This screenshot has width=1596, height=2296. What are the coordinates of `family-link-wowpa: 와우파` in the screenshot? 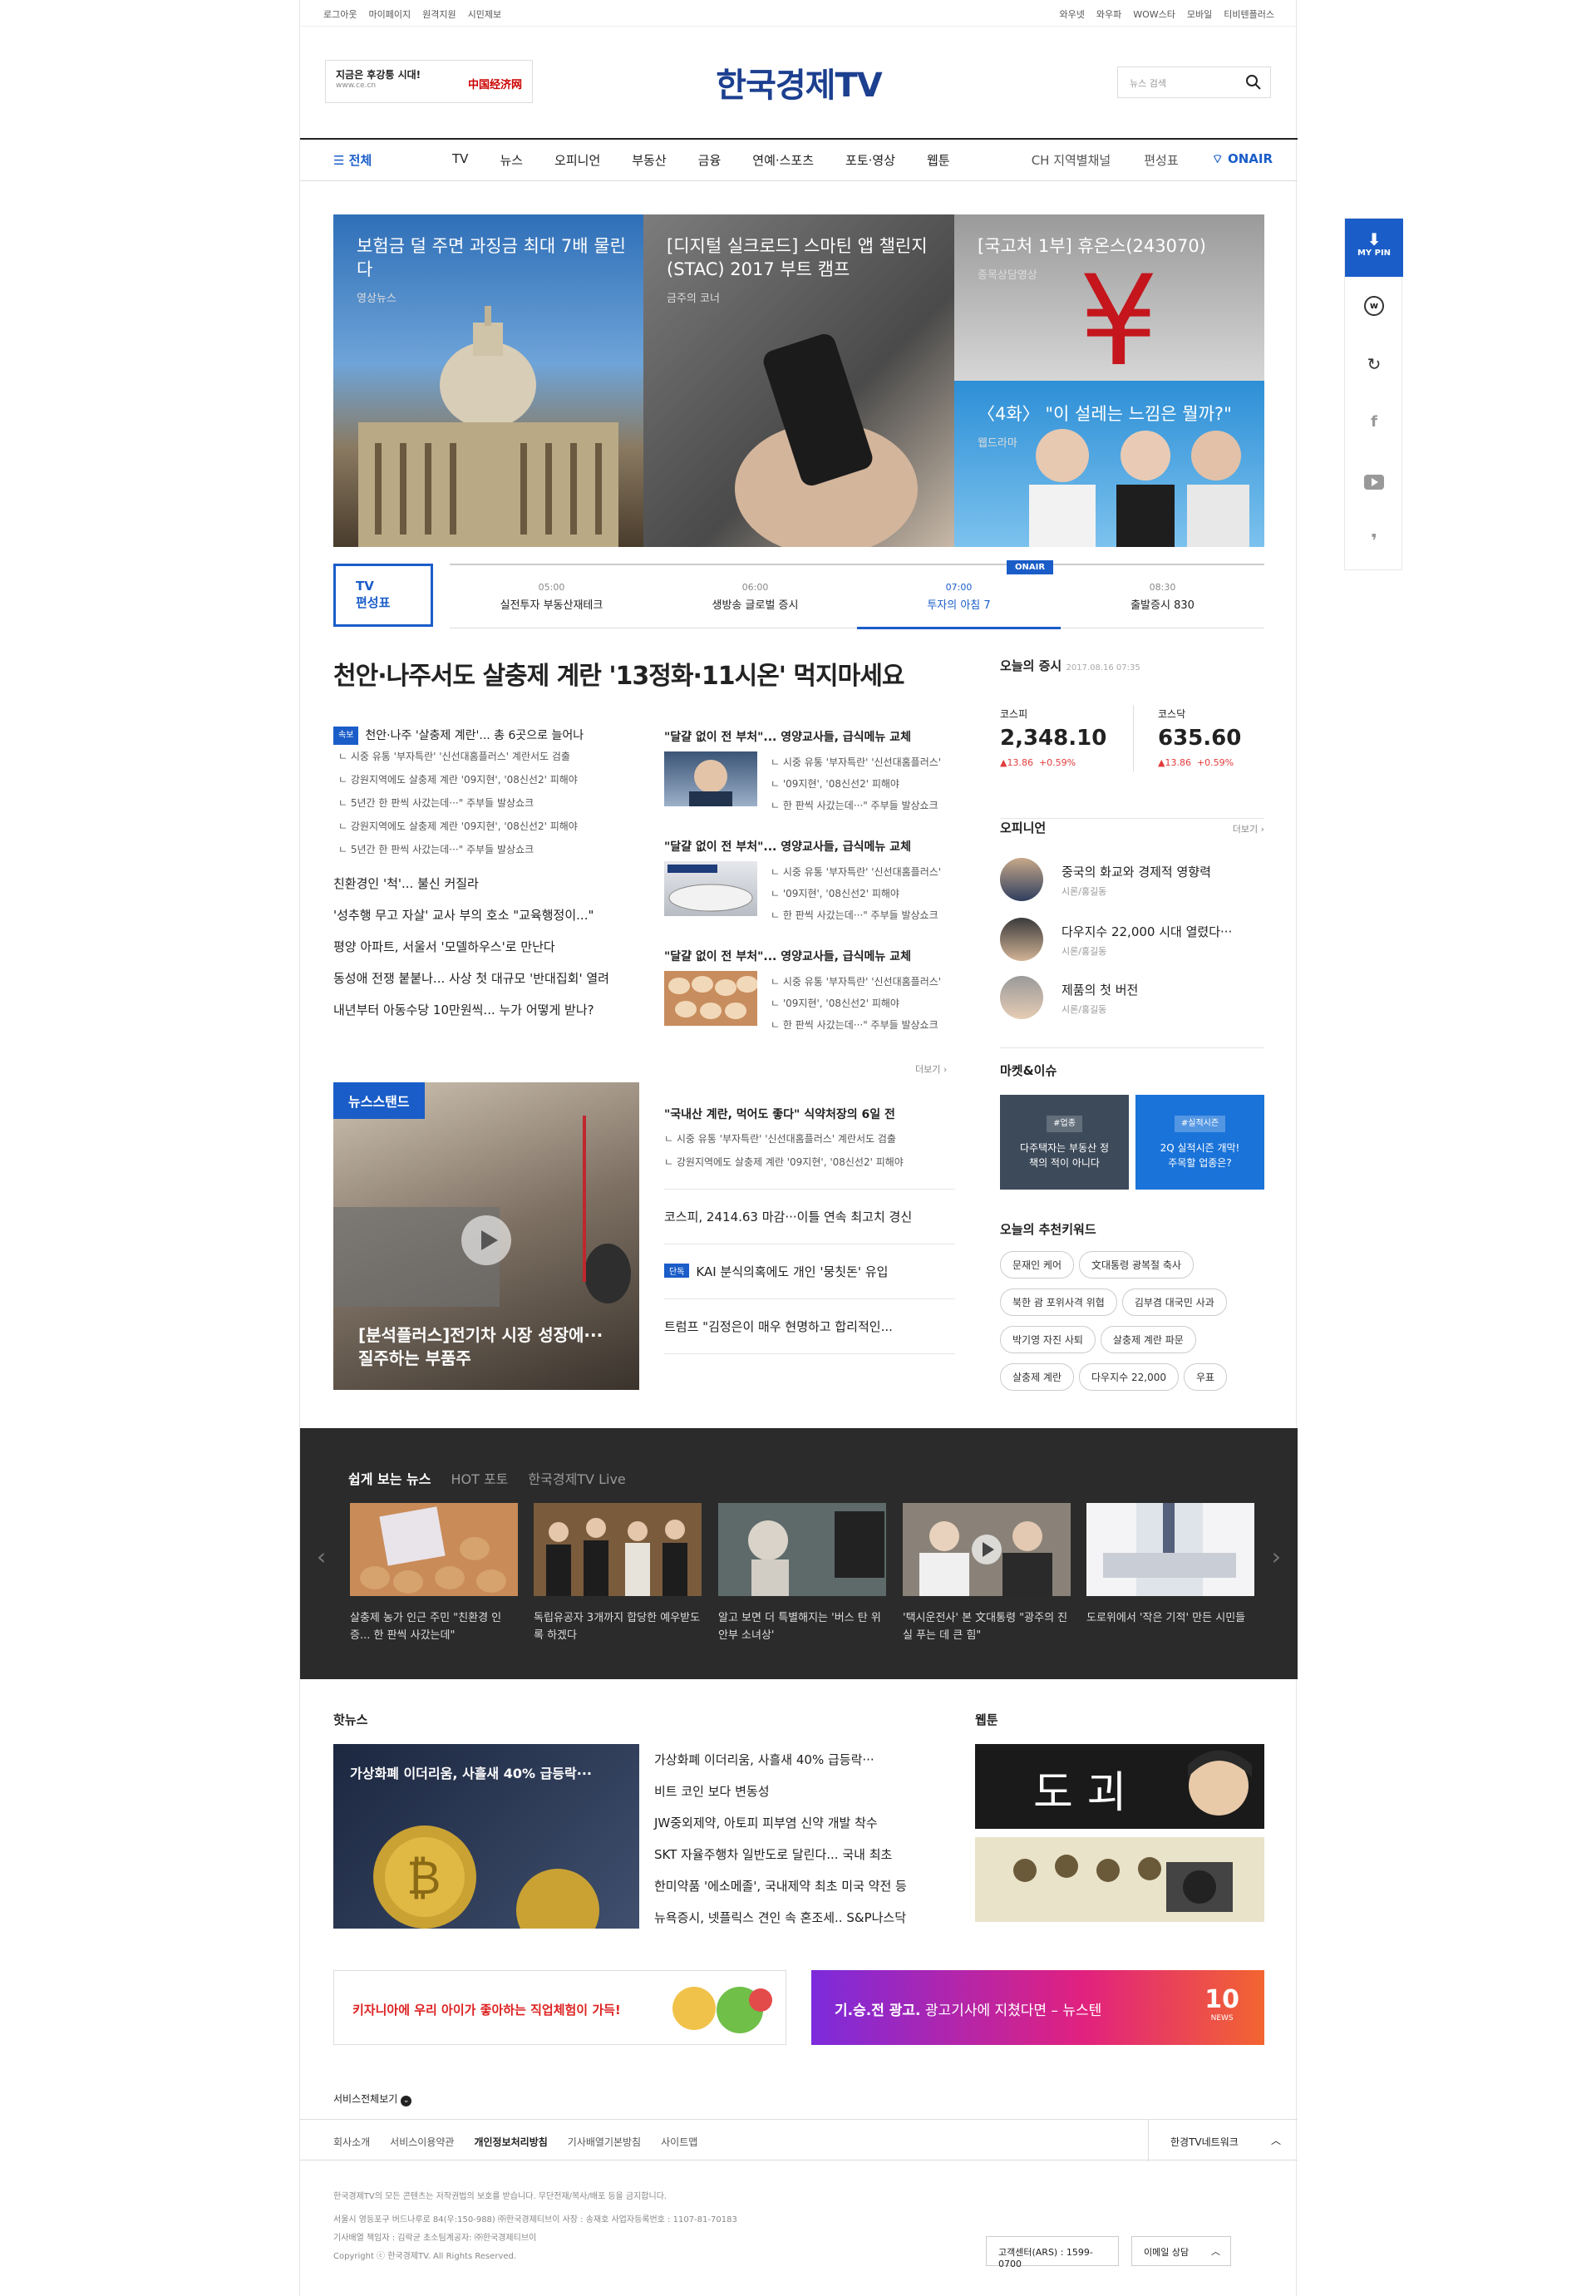 It's located at (1108, 14).